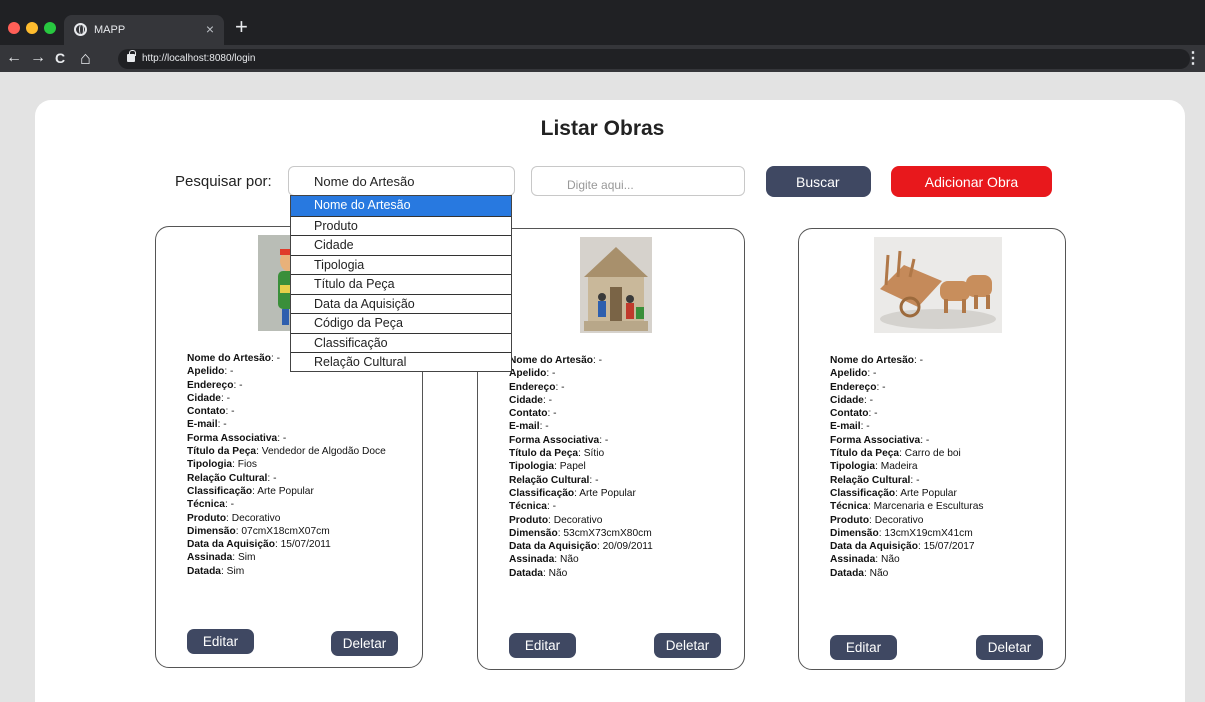 The image size is (1205, 702). What do you see at coordinates (244, 558) in the screenshot?
I see `field-value: : Sim` at bounding box center [244, 558].